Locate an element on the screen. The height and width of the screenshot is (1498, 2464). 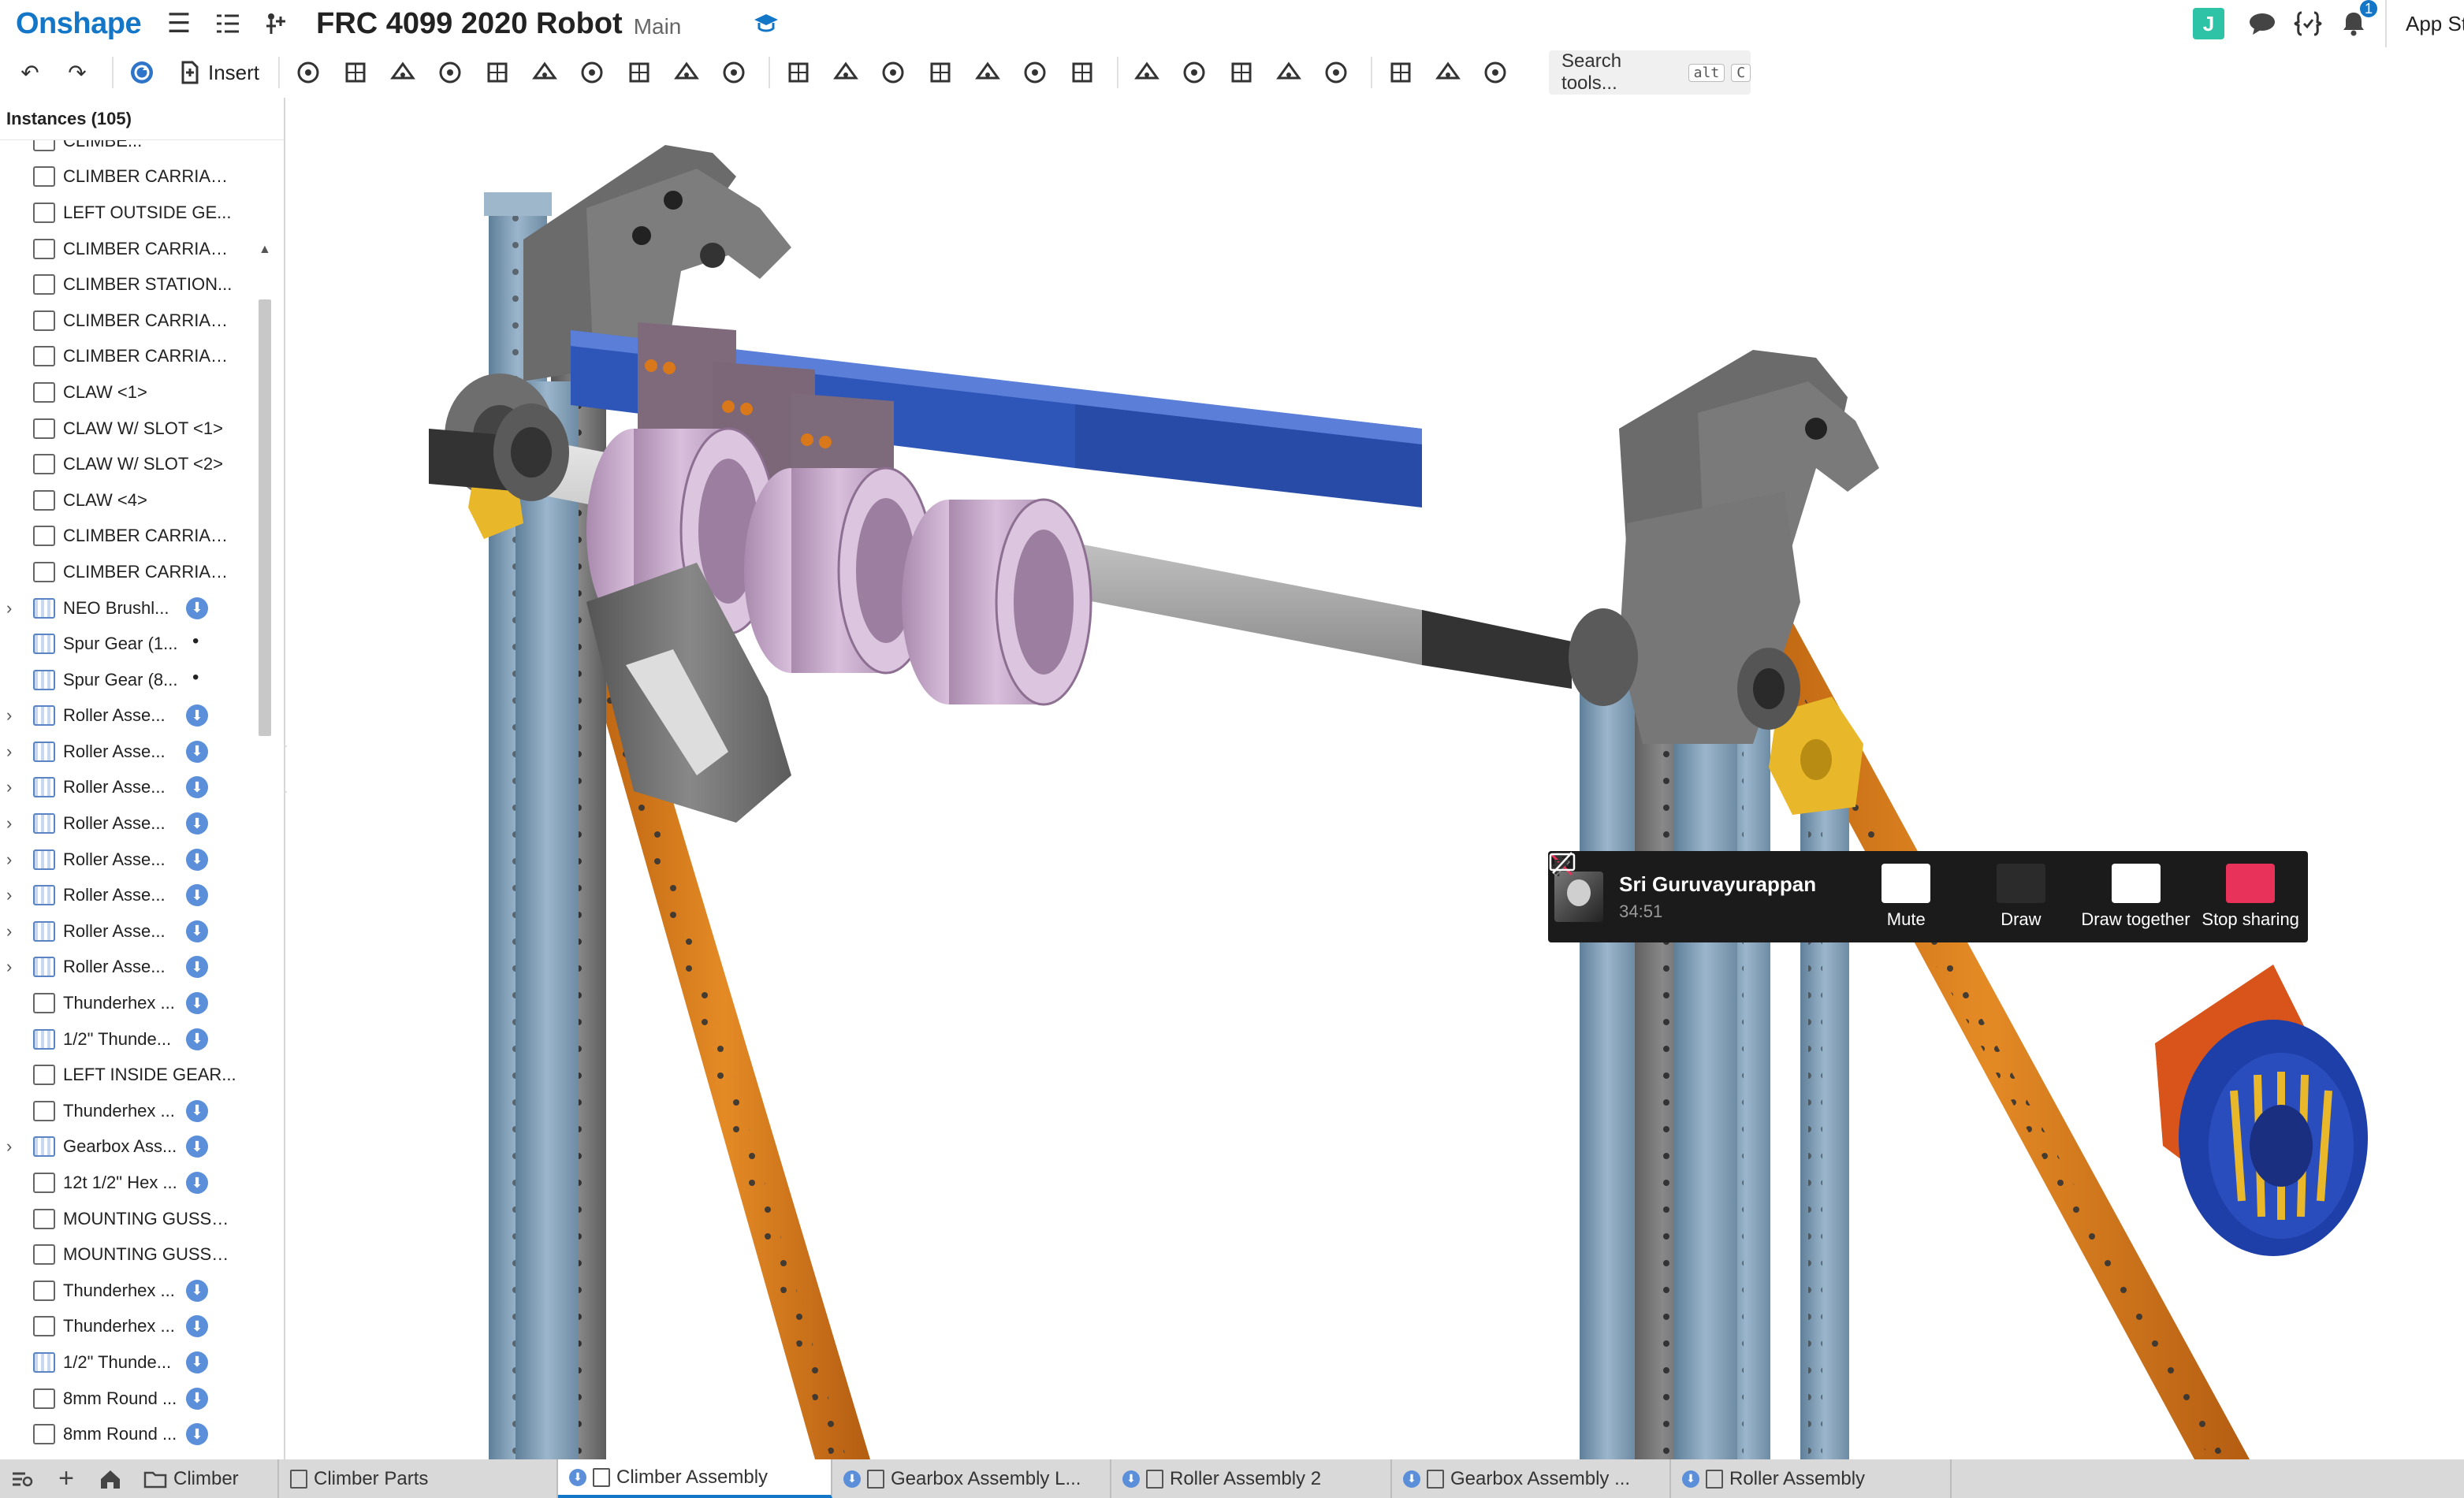
tab-roller-assembly: ⬇ Roller Assembly is located at coordinates (1812, 1478).